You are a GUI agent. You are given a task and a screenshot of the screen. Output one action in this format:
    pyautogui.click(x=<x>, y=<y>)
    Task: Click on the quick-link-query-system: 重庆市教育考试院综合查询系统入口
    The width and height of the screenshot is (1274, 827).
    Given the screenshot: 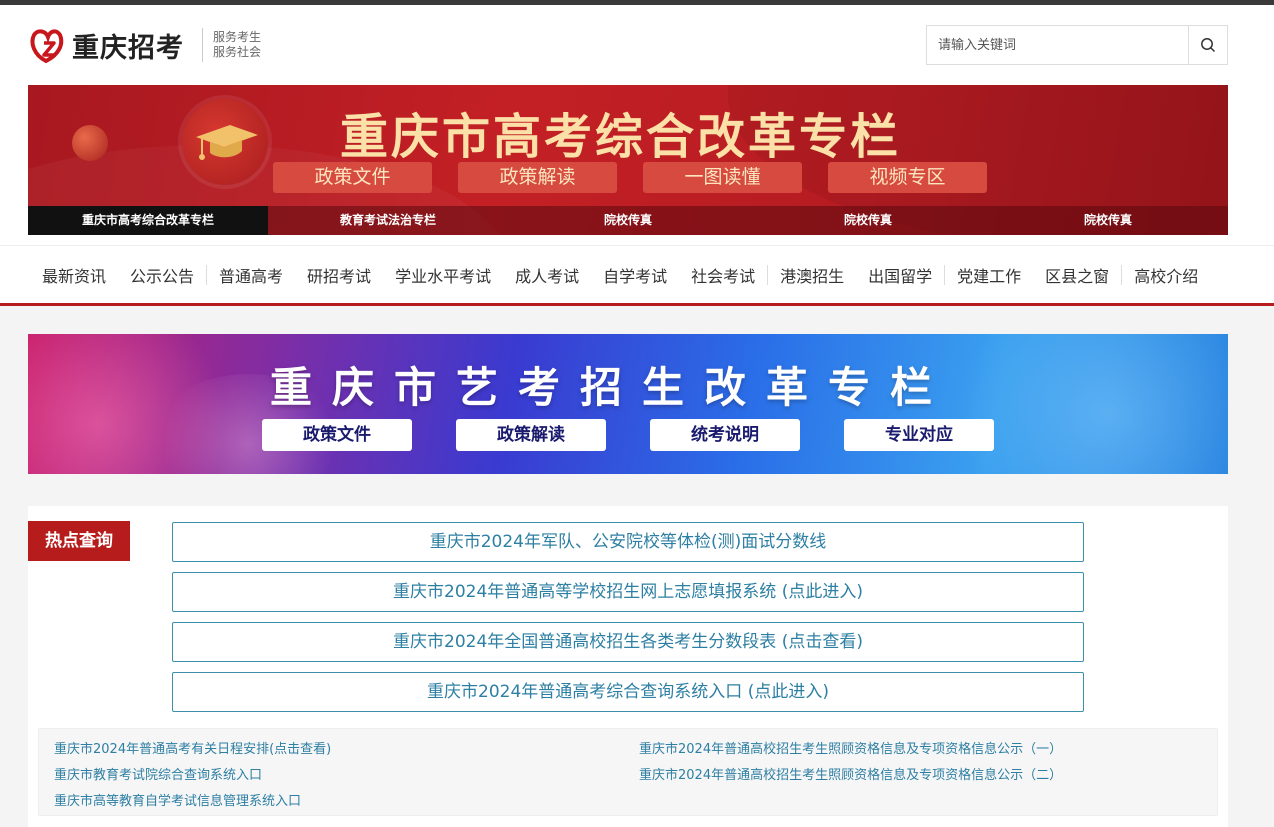 What is the action you would take?
    pyautogui.click(x=158, y=773)
    